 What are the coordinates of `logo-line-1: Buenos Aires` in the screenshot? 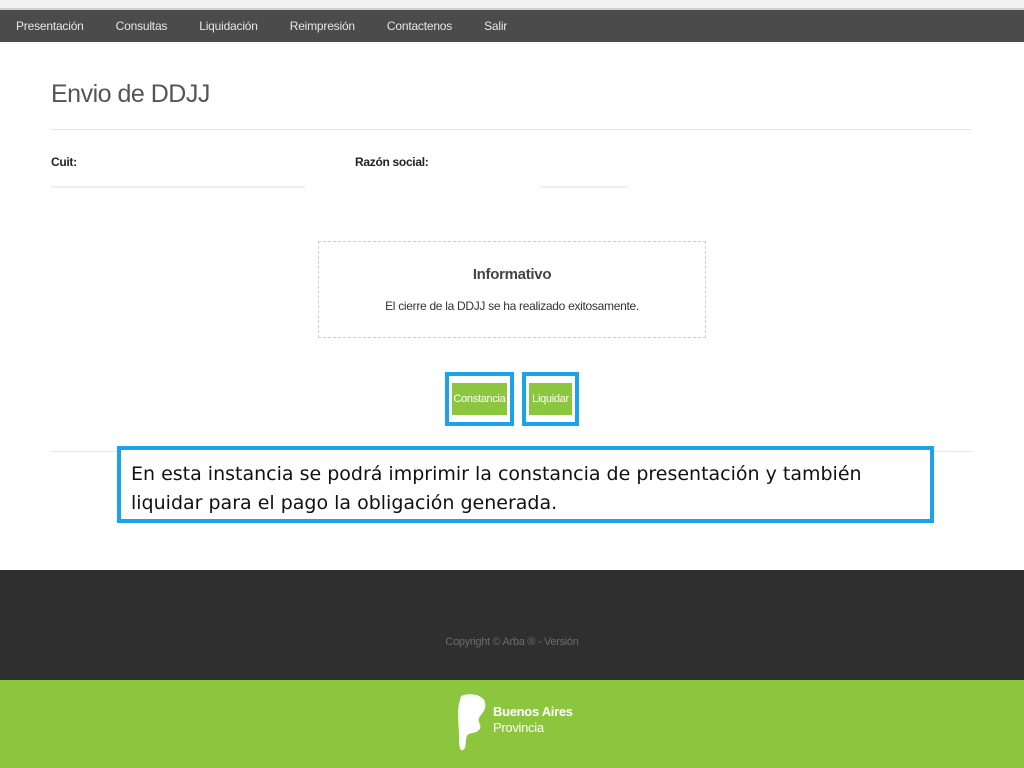 It's located at (533, 711).